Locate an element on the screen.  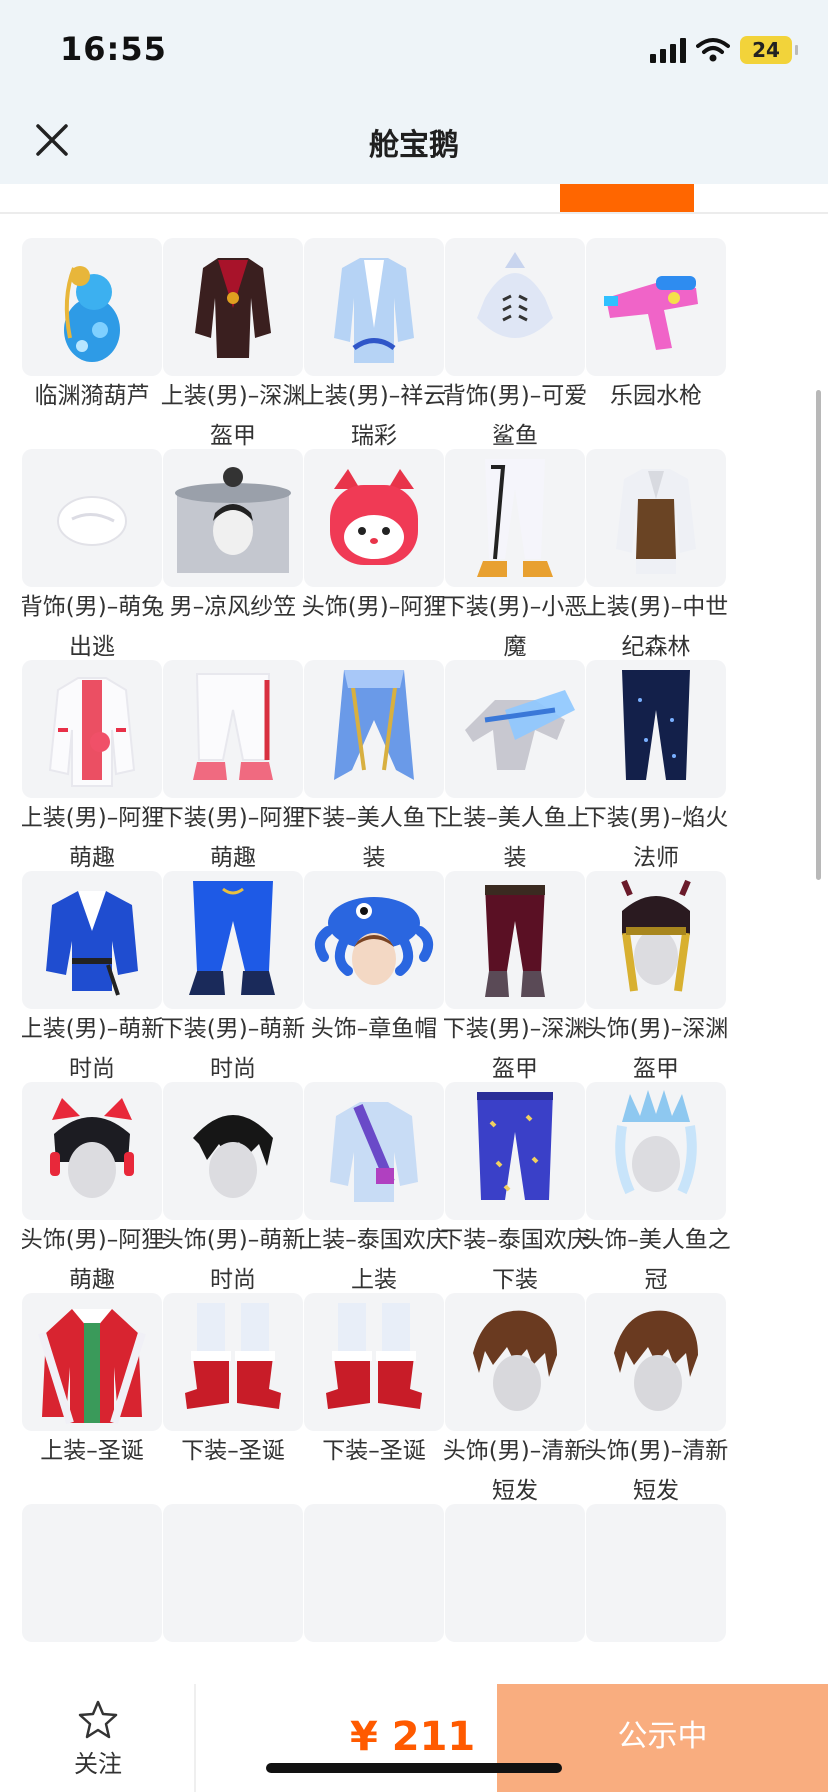
item-card: 下装(男)–小恶魔 is located at coordinates (515, 564).